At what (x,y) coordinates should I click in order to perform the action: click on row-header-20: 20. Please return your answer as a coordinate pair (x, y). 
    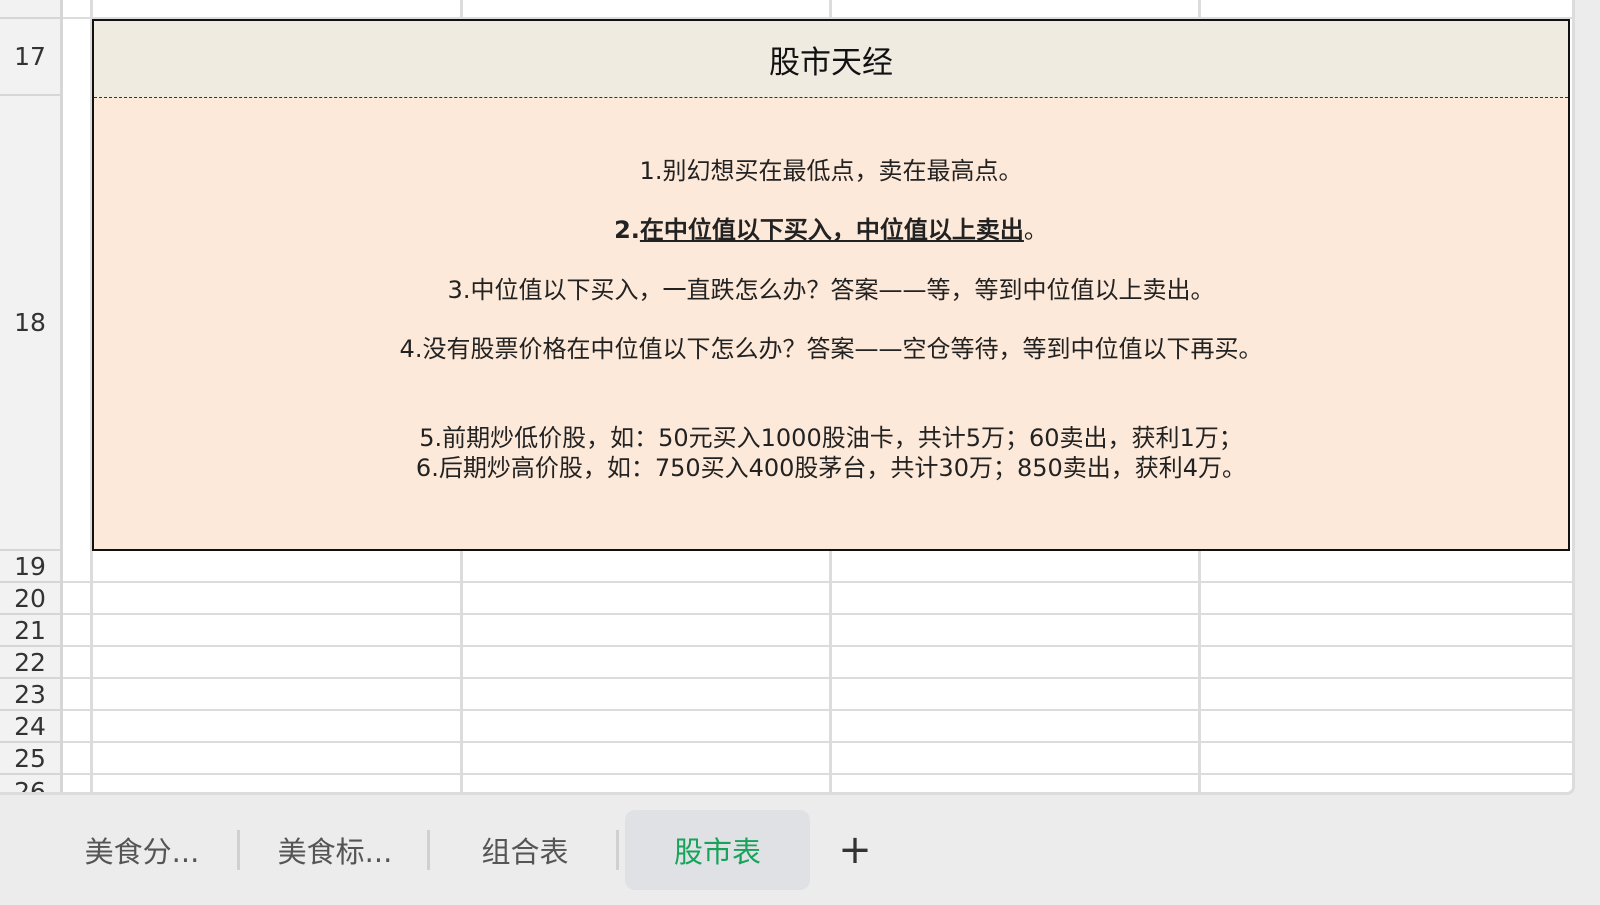
    Looking at the image, I should click on (30, 599).